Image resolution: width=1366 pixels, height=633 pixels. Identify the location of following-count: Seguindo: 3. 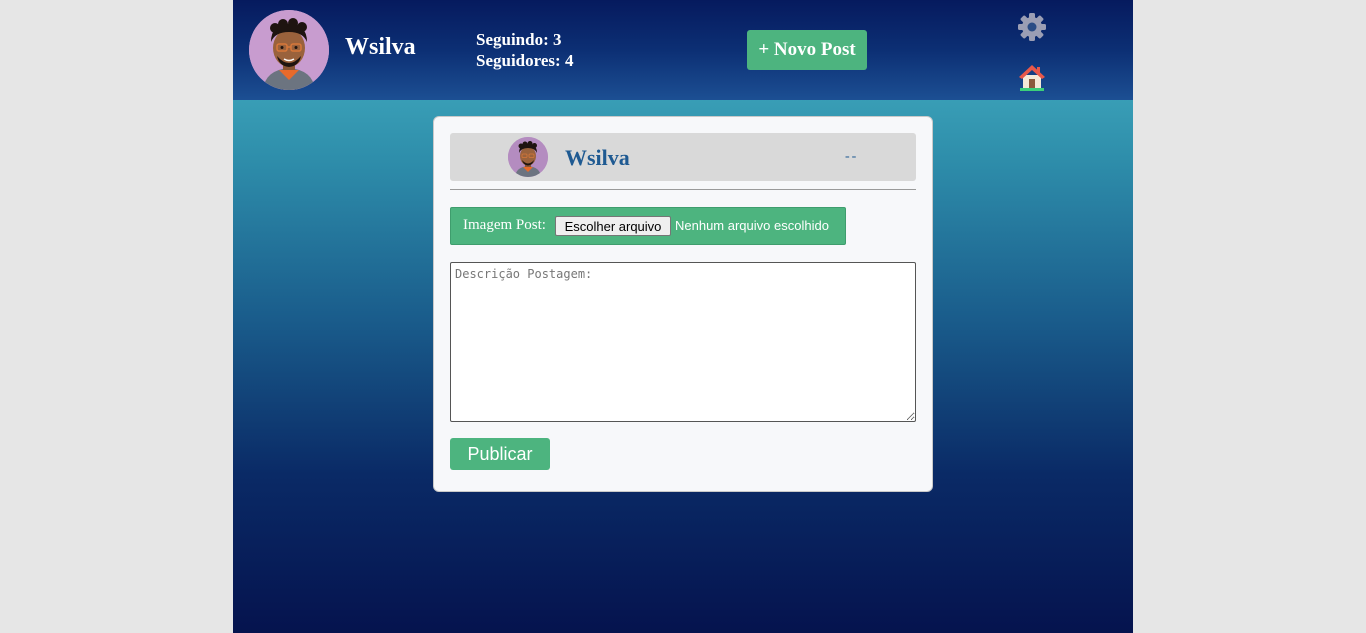
(524, 39).